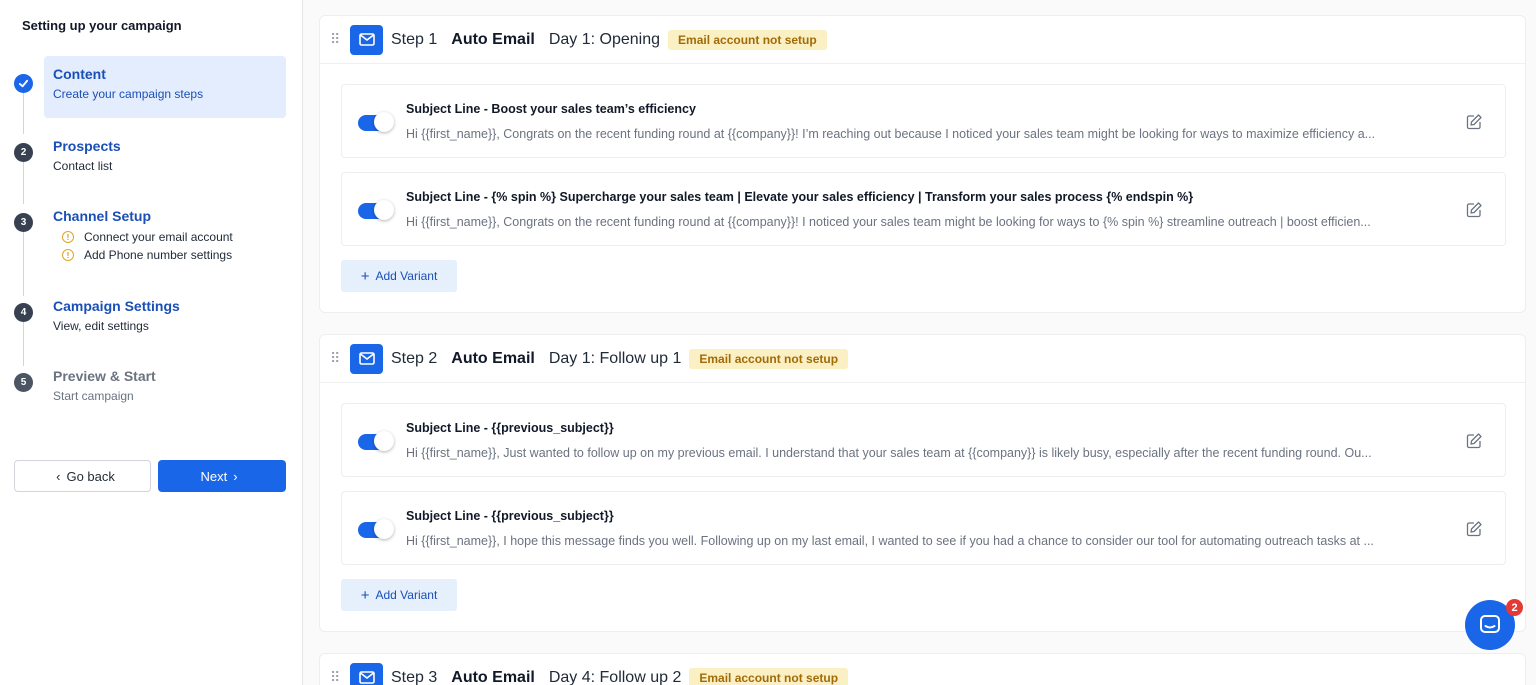 Image resolution: width=1536 pixels, height=685 pixels. I want to click on step-box: Campaign Settings View, edit settings, so click(165, 314).